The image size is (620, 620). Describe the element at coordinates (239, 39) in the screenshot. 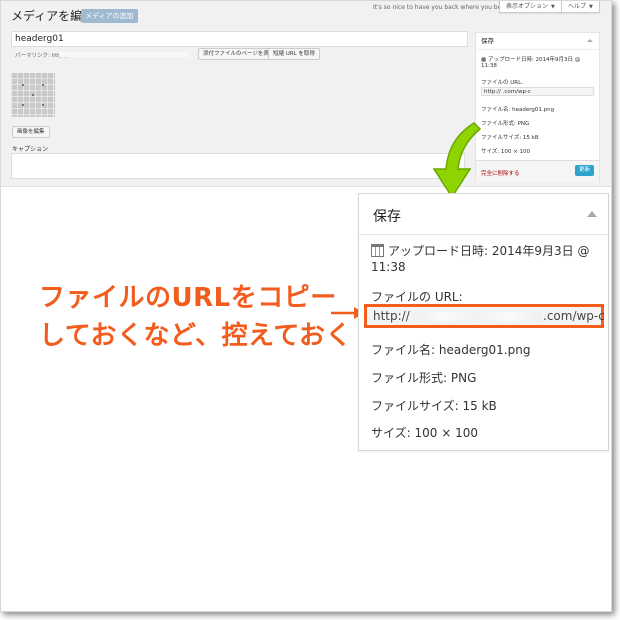

I see `media-title-input: headerg01` at that location.